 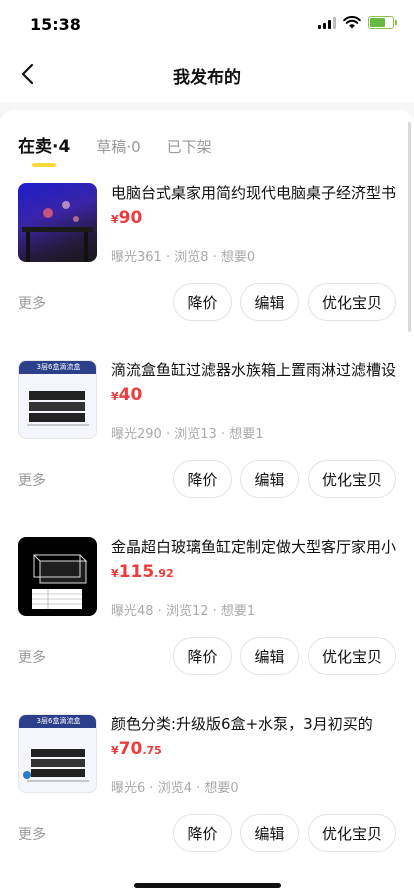 I want to click on view-count: 浏览13, so click(x=195, y=434).